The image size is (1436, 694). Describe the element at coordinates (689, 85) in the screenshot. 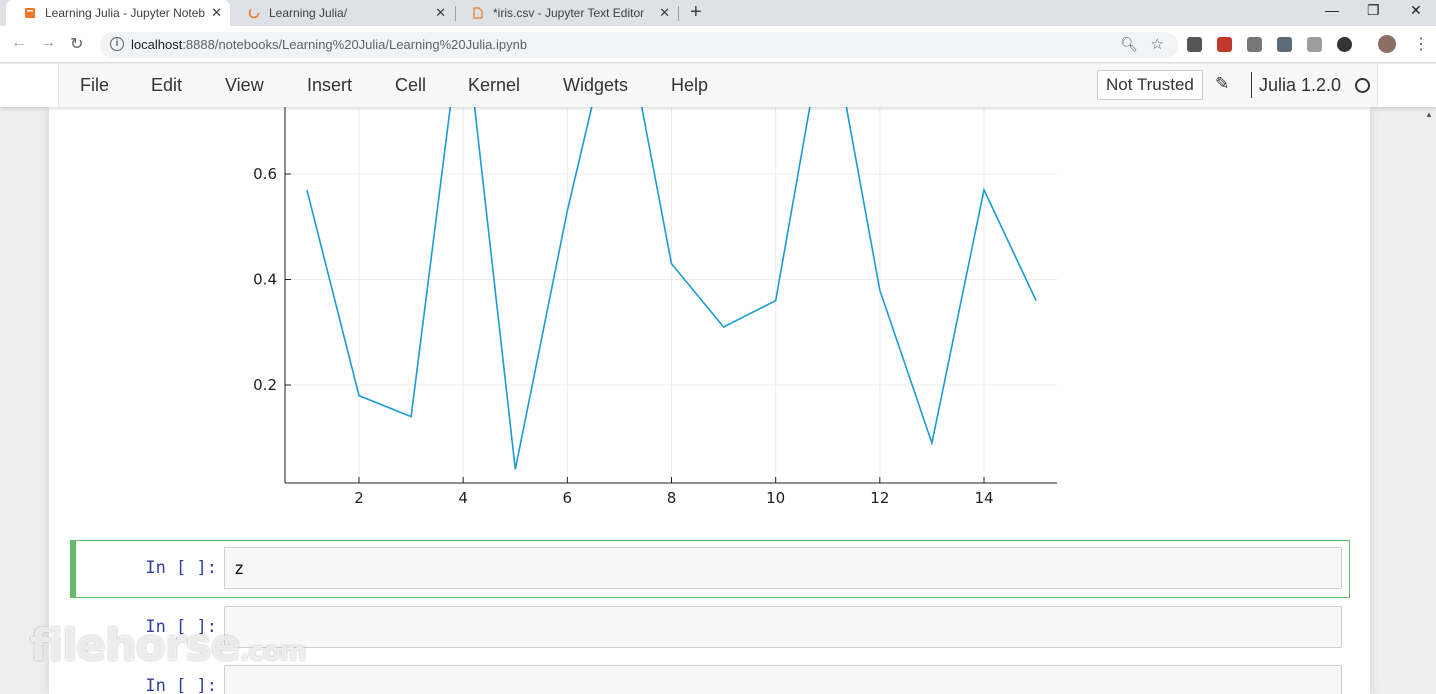

I see `menu-help: Help` at that location.